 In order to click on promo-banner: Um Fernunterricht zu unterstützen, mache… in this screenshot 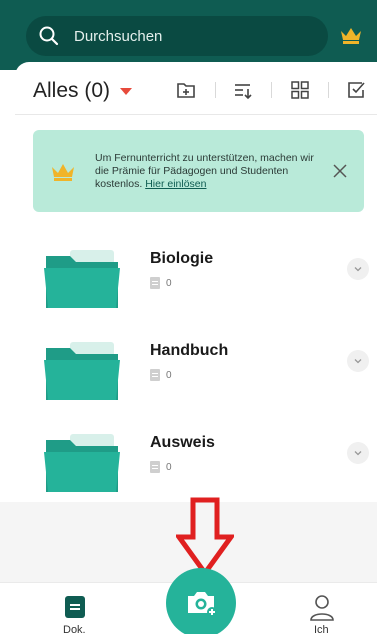, I will do `click(198, 171)`.